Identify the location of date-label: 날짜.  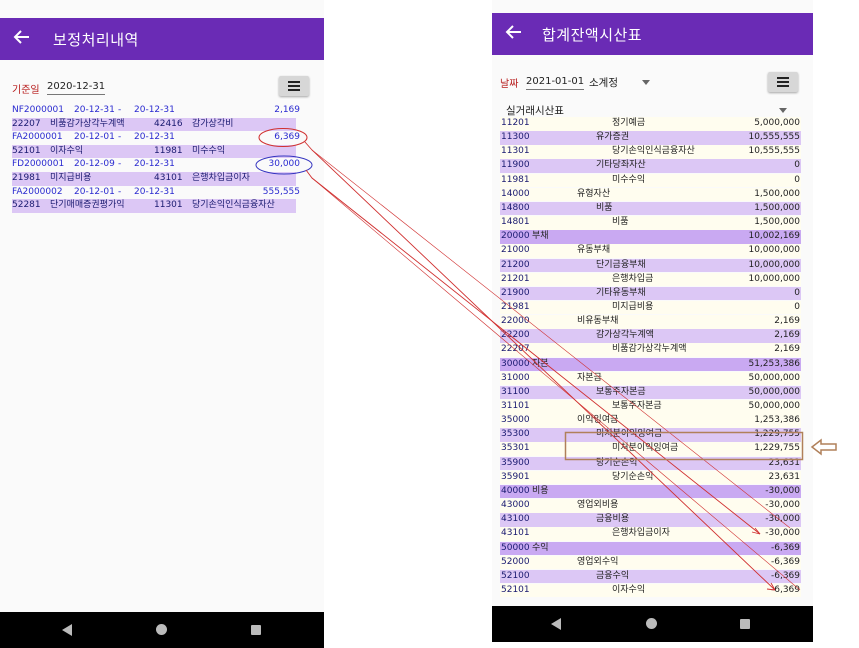
(509, 84).